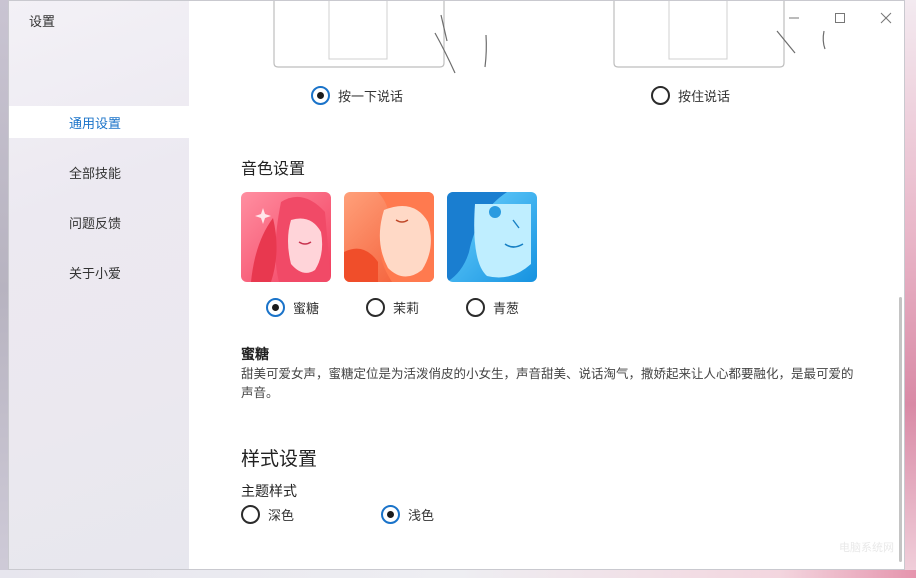 The height and width of the screenshot is (578, 916). I want to click on sidebar-item-label: 问题反馈, so click(95, 224).